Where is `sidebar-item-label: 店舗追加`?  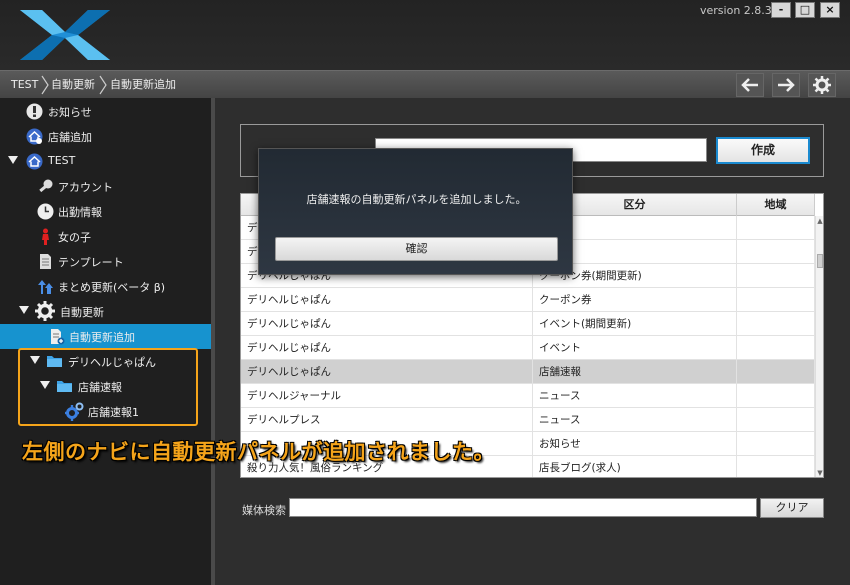
sidebar-item-label: 店舗追加 is located at coordinates (70, 137).